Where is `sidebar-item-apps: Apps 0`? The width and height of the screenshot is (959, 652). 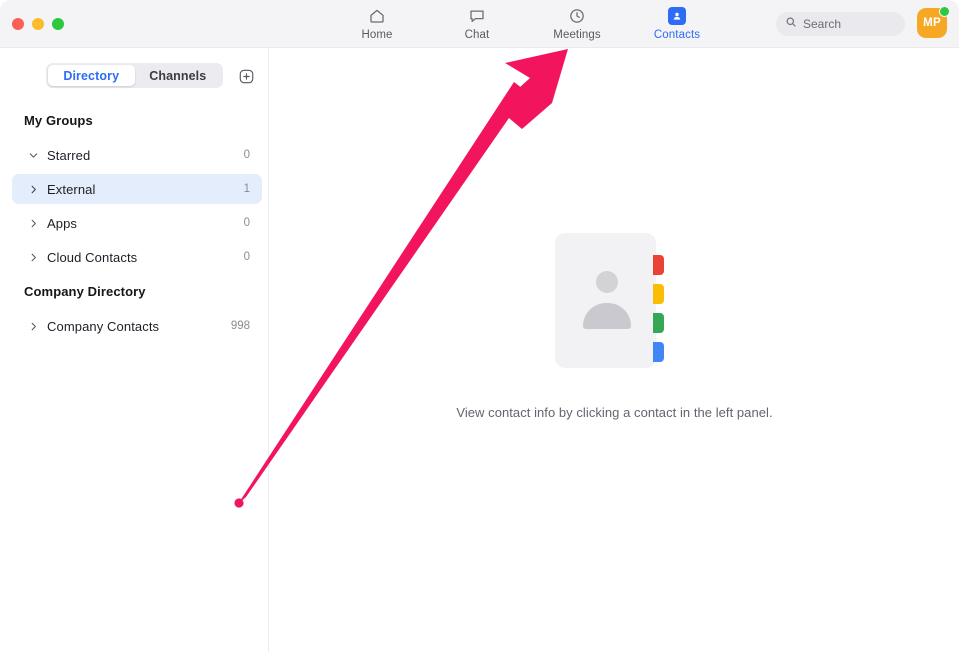
sidebar-item-apps: Apps 0 is located at coordinates (137, 223).